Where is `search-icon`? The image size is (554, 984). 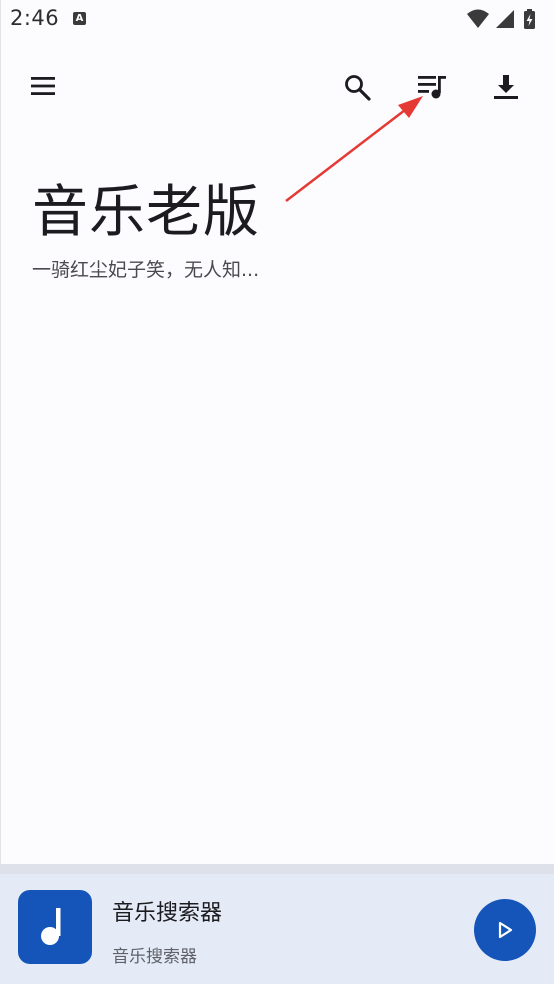 search-icon is located at coordinates (358, 88).